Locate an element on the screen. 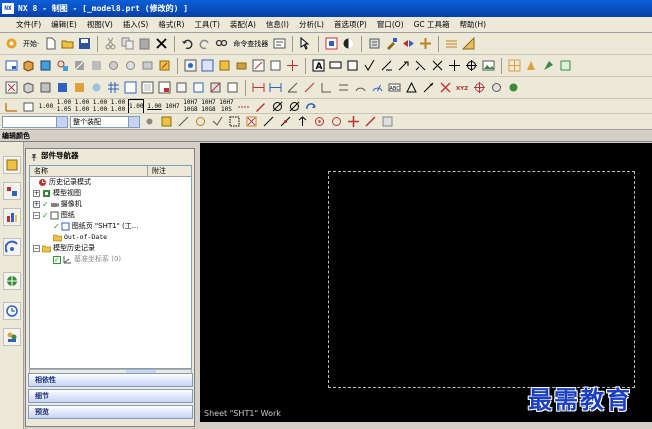  diameter-icon is located at coordinates (277, 106).